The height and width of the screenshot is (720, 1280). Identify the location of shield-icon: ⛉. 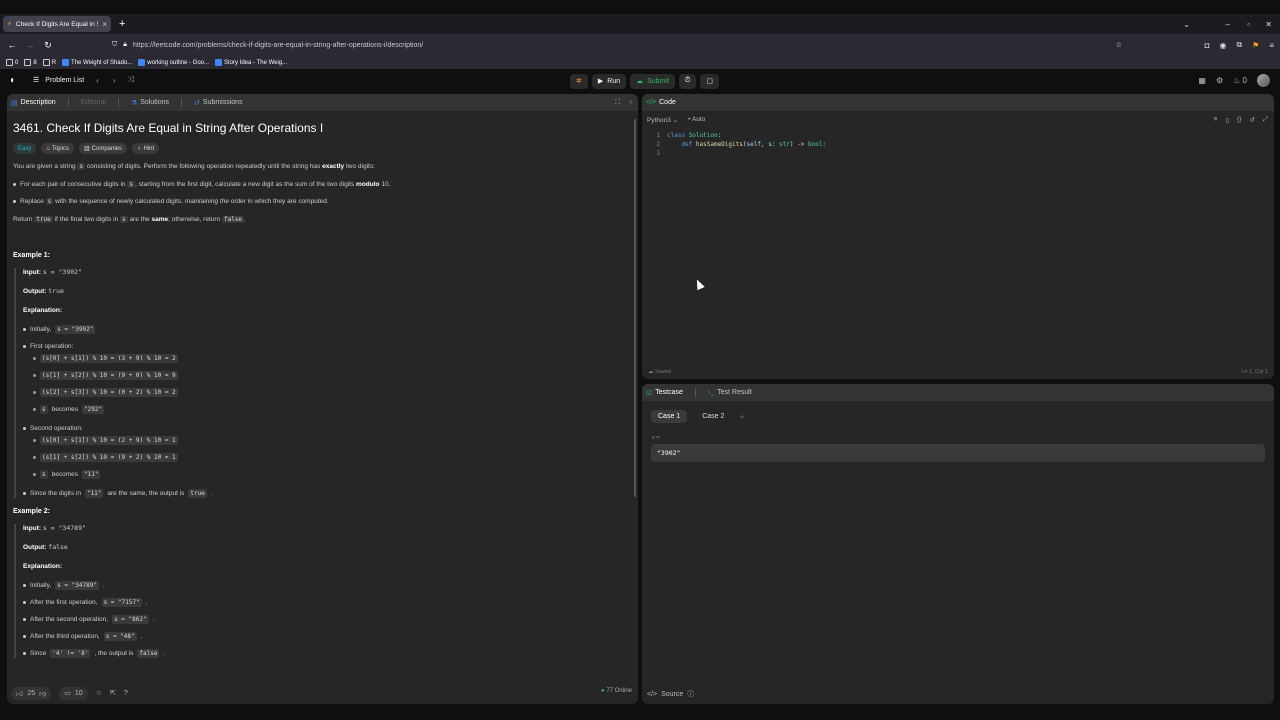
(114, 45).